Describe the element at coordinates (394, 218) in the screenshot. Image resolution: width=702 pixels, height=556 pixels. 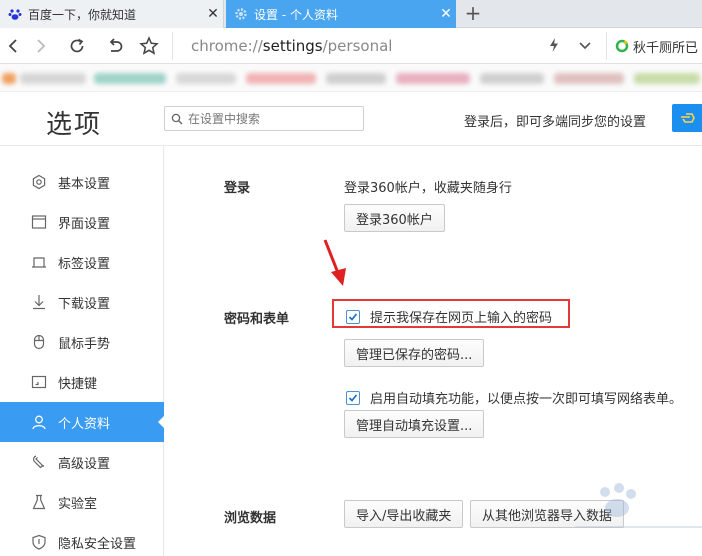
I see `login-360-button: 登录360帐户` at that location.